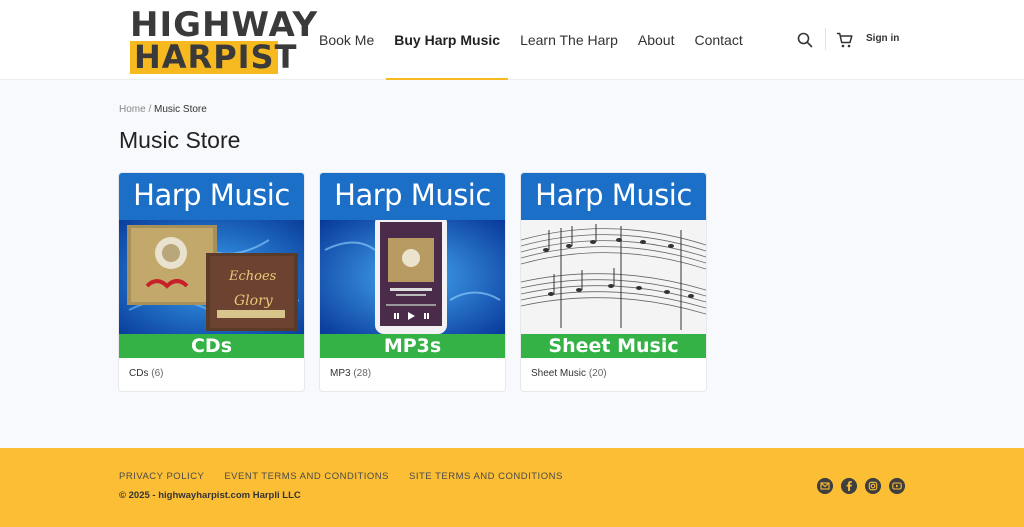  I want to click on youtube-icon, so click(897, 486).